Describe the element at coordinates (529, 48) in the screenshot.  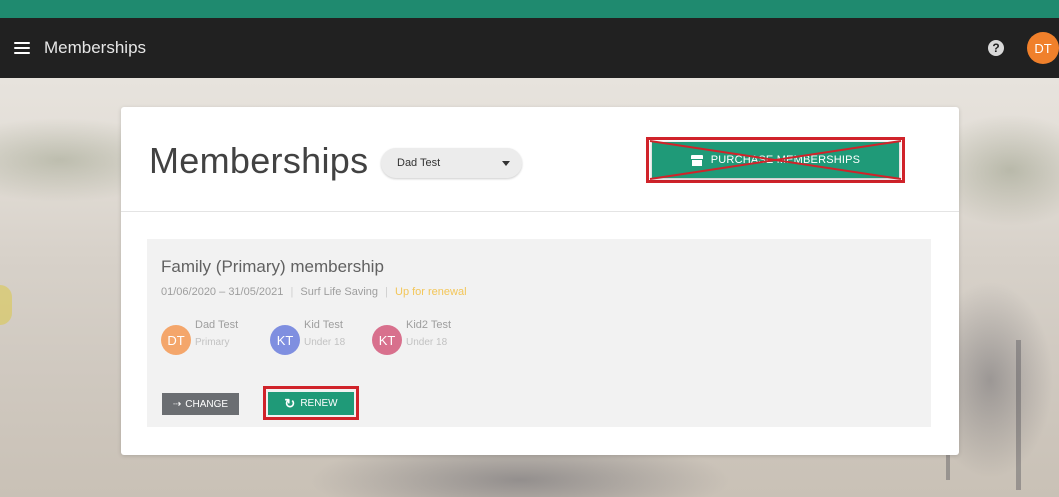
I see `app-bar: Memberships ? DT` at that location.